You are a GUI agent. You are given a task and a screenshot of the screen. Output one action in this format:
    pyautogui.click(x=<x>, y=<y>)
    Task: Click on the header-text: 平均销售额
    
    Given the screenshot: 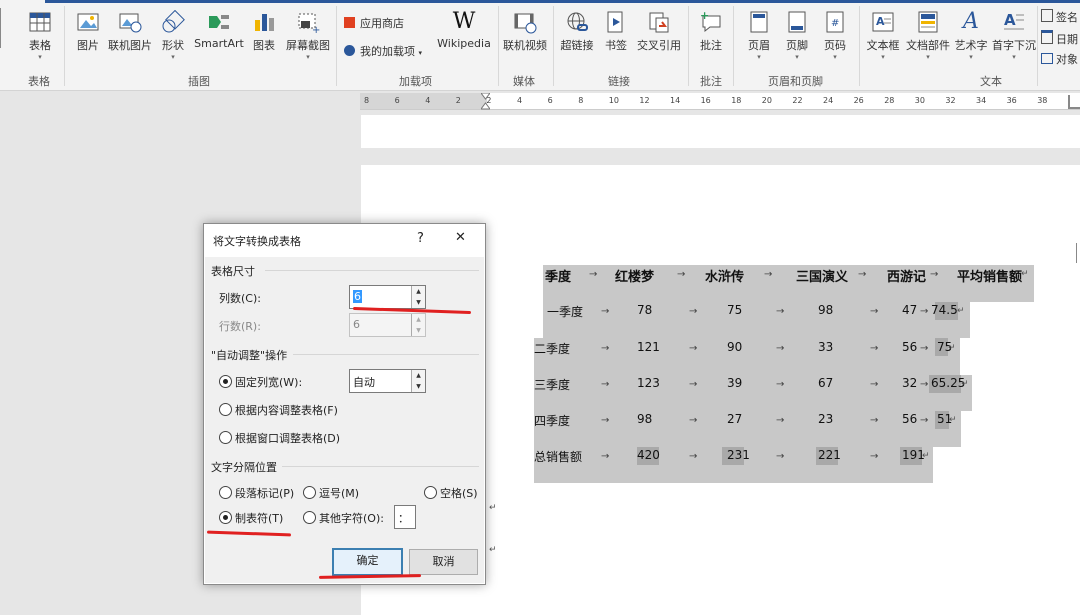 What is the action you would take?
    pyautogui.click(x=990, y=277)
    